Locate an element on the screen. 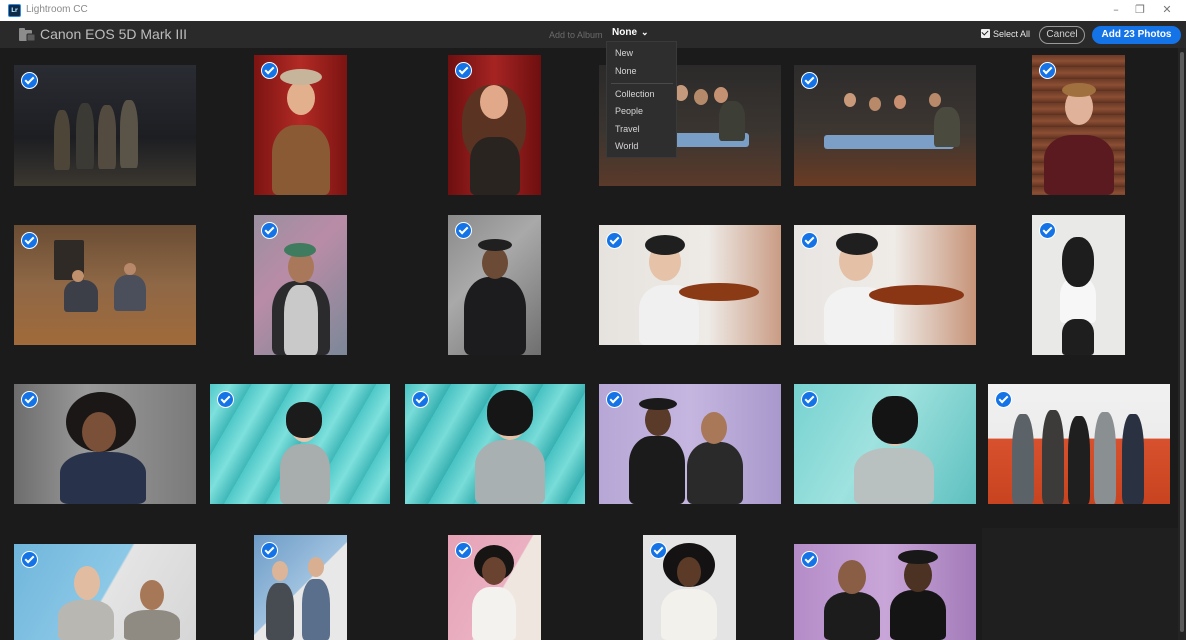 This screenshot has height=640, width=1186. add-photos-button: Add 23 Photos is located at coordinates (1136, 35).